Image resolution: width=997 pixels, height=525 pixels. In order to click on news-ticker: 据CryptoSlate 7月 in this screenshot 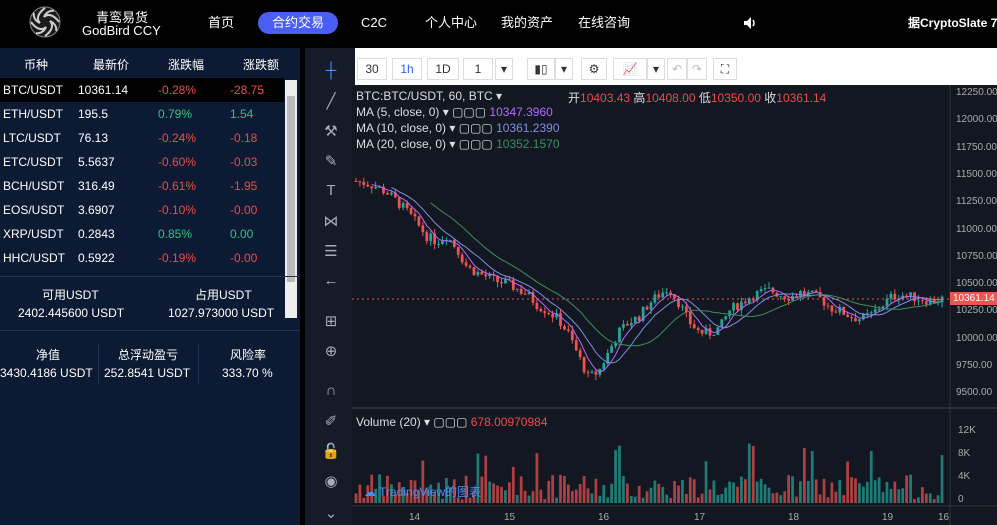, I will do `click(952, 22)`.